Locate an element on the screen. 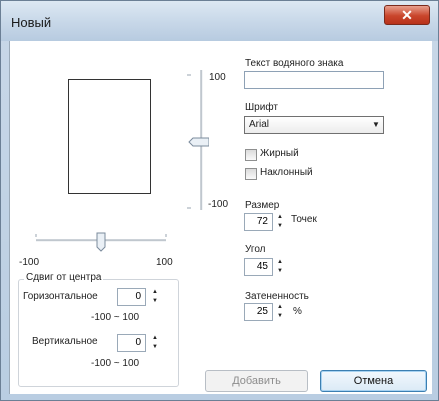 This screenshot has height=401, width=439. font-label: Шрифт is located at coordinates (261, 107).